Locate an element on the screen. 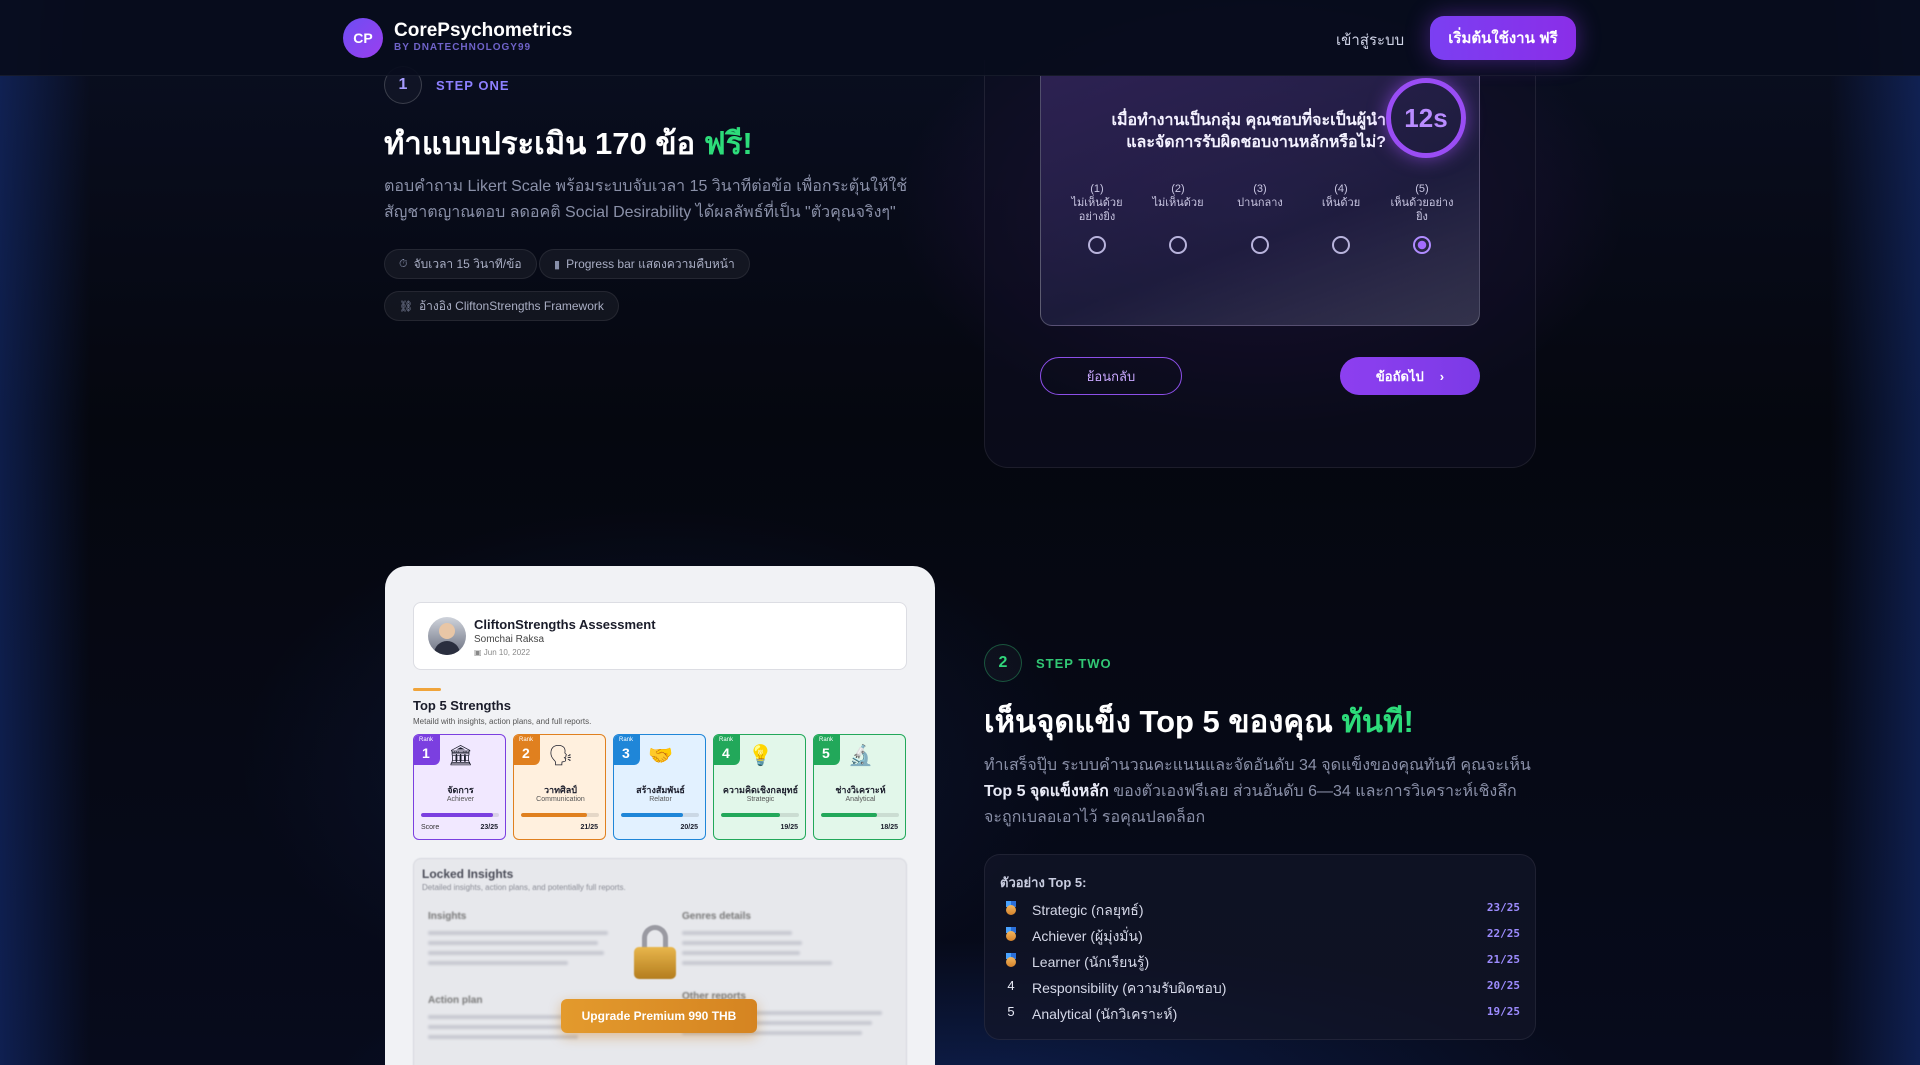  step-two-title-text: เห็นจุดแข็ง Top 5 ของคุณ is located at coordinates (1163, 721).